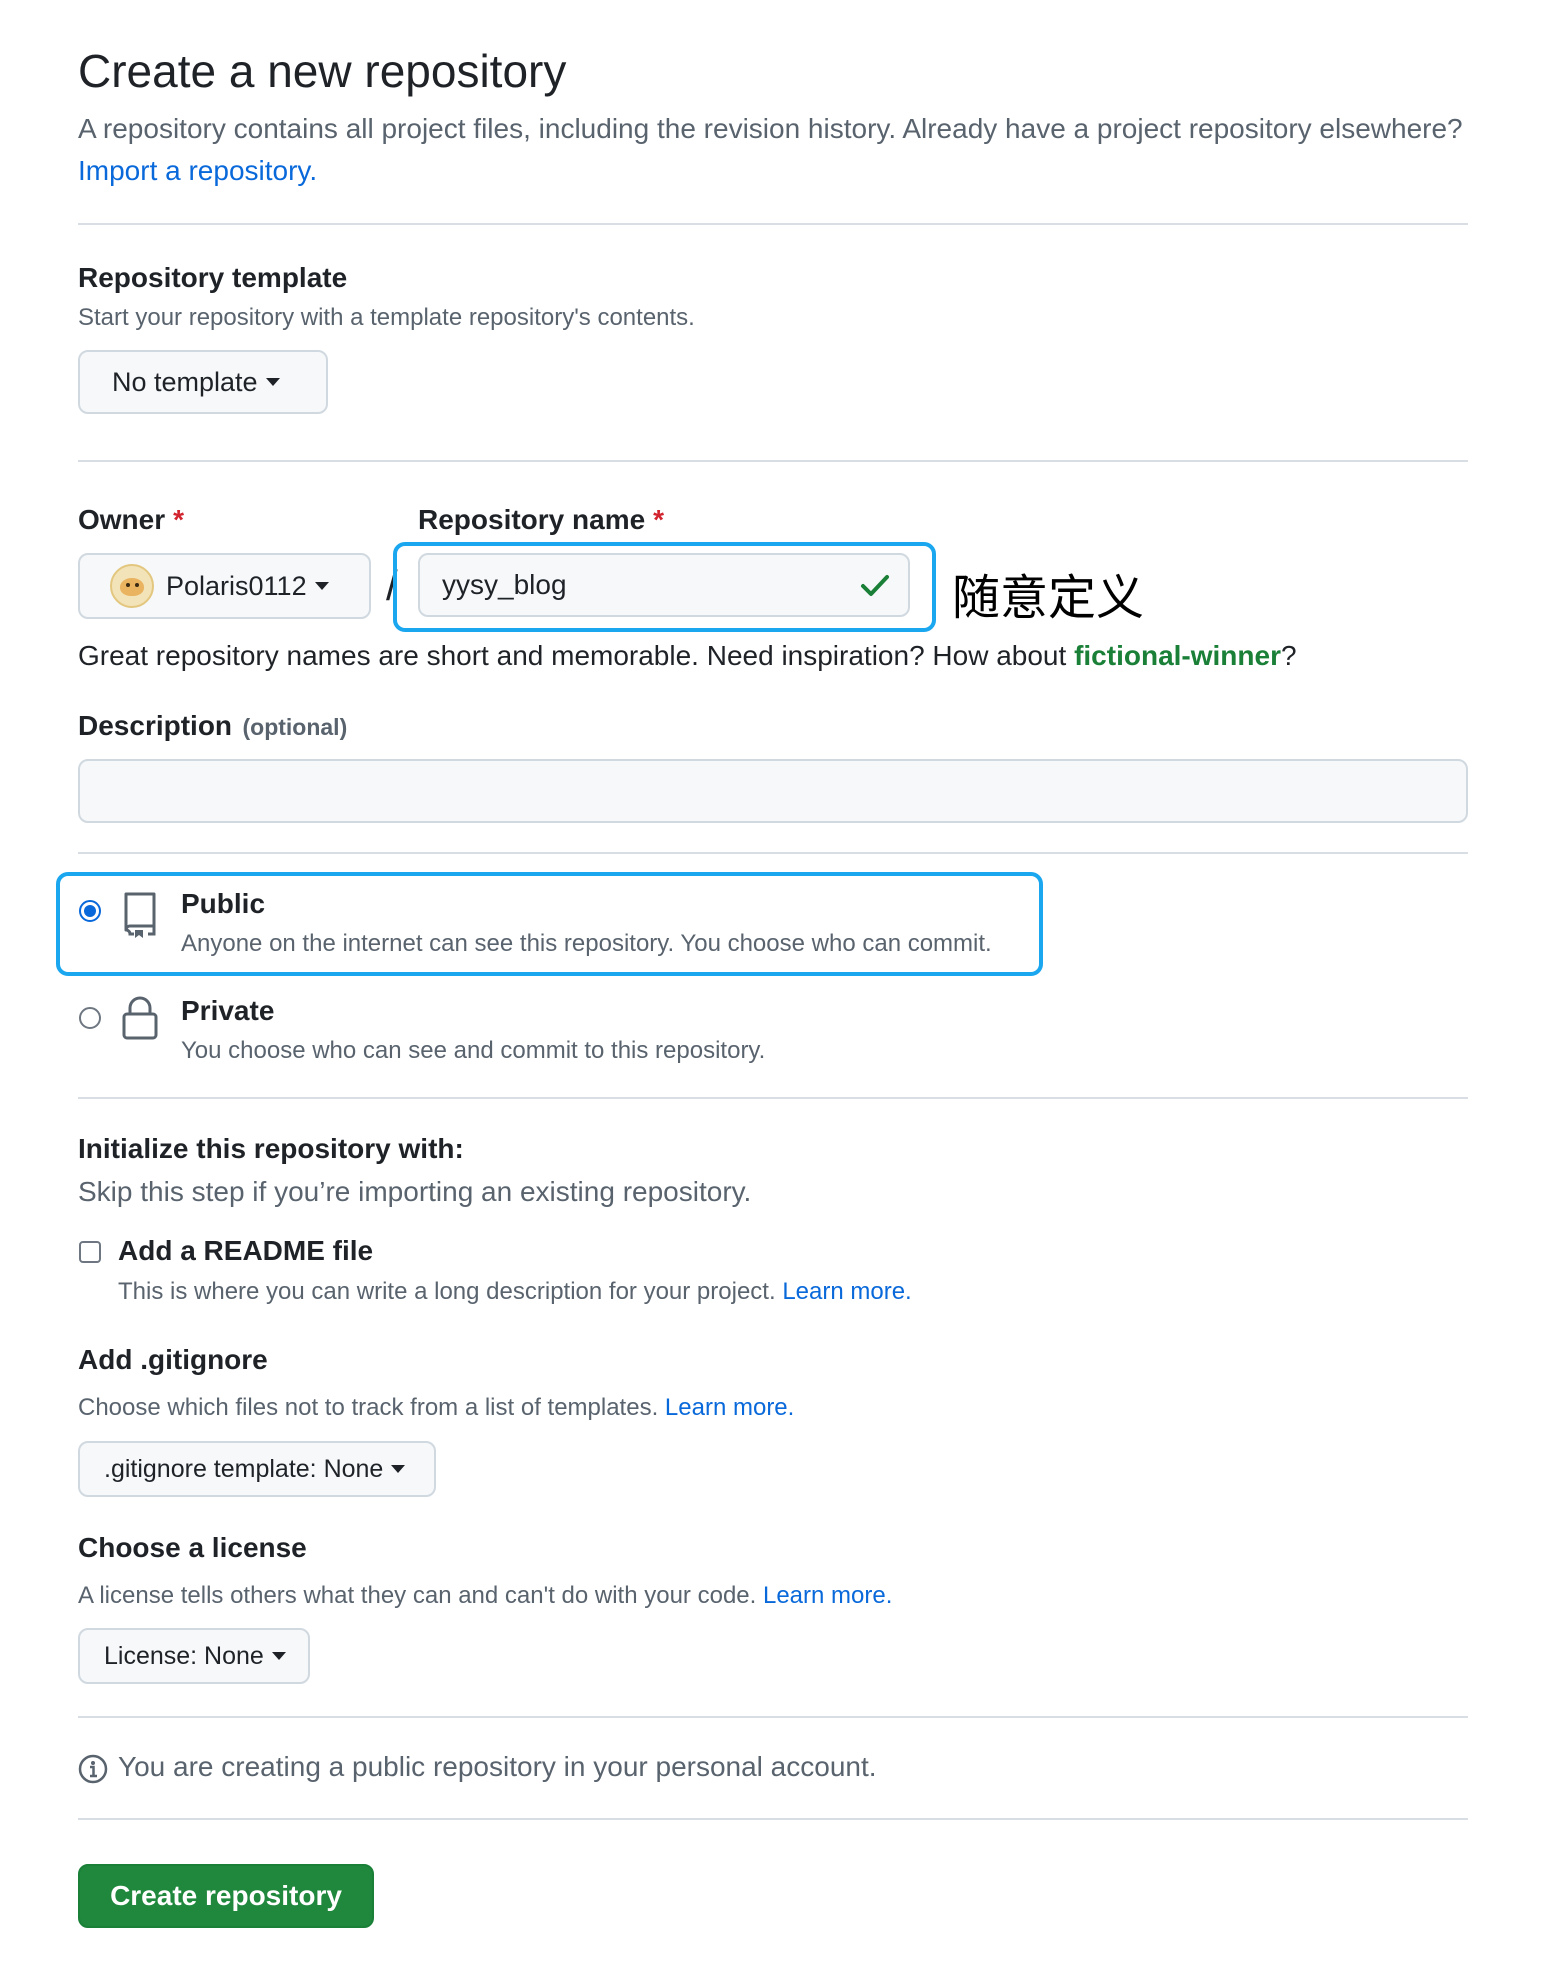  What do you see at coordinates (122, 519) in the screenshot?
I see `owner-label-text: Owner` at bounding box center [122, 519].